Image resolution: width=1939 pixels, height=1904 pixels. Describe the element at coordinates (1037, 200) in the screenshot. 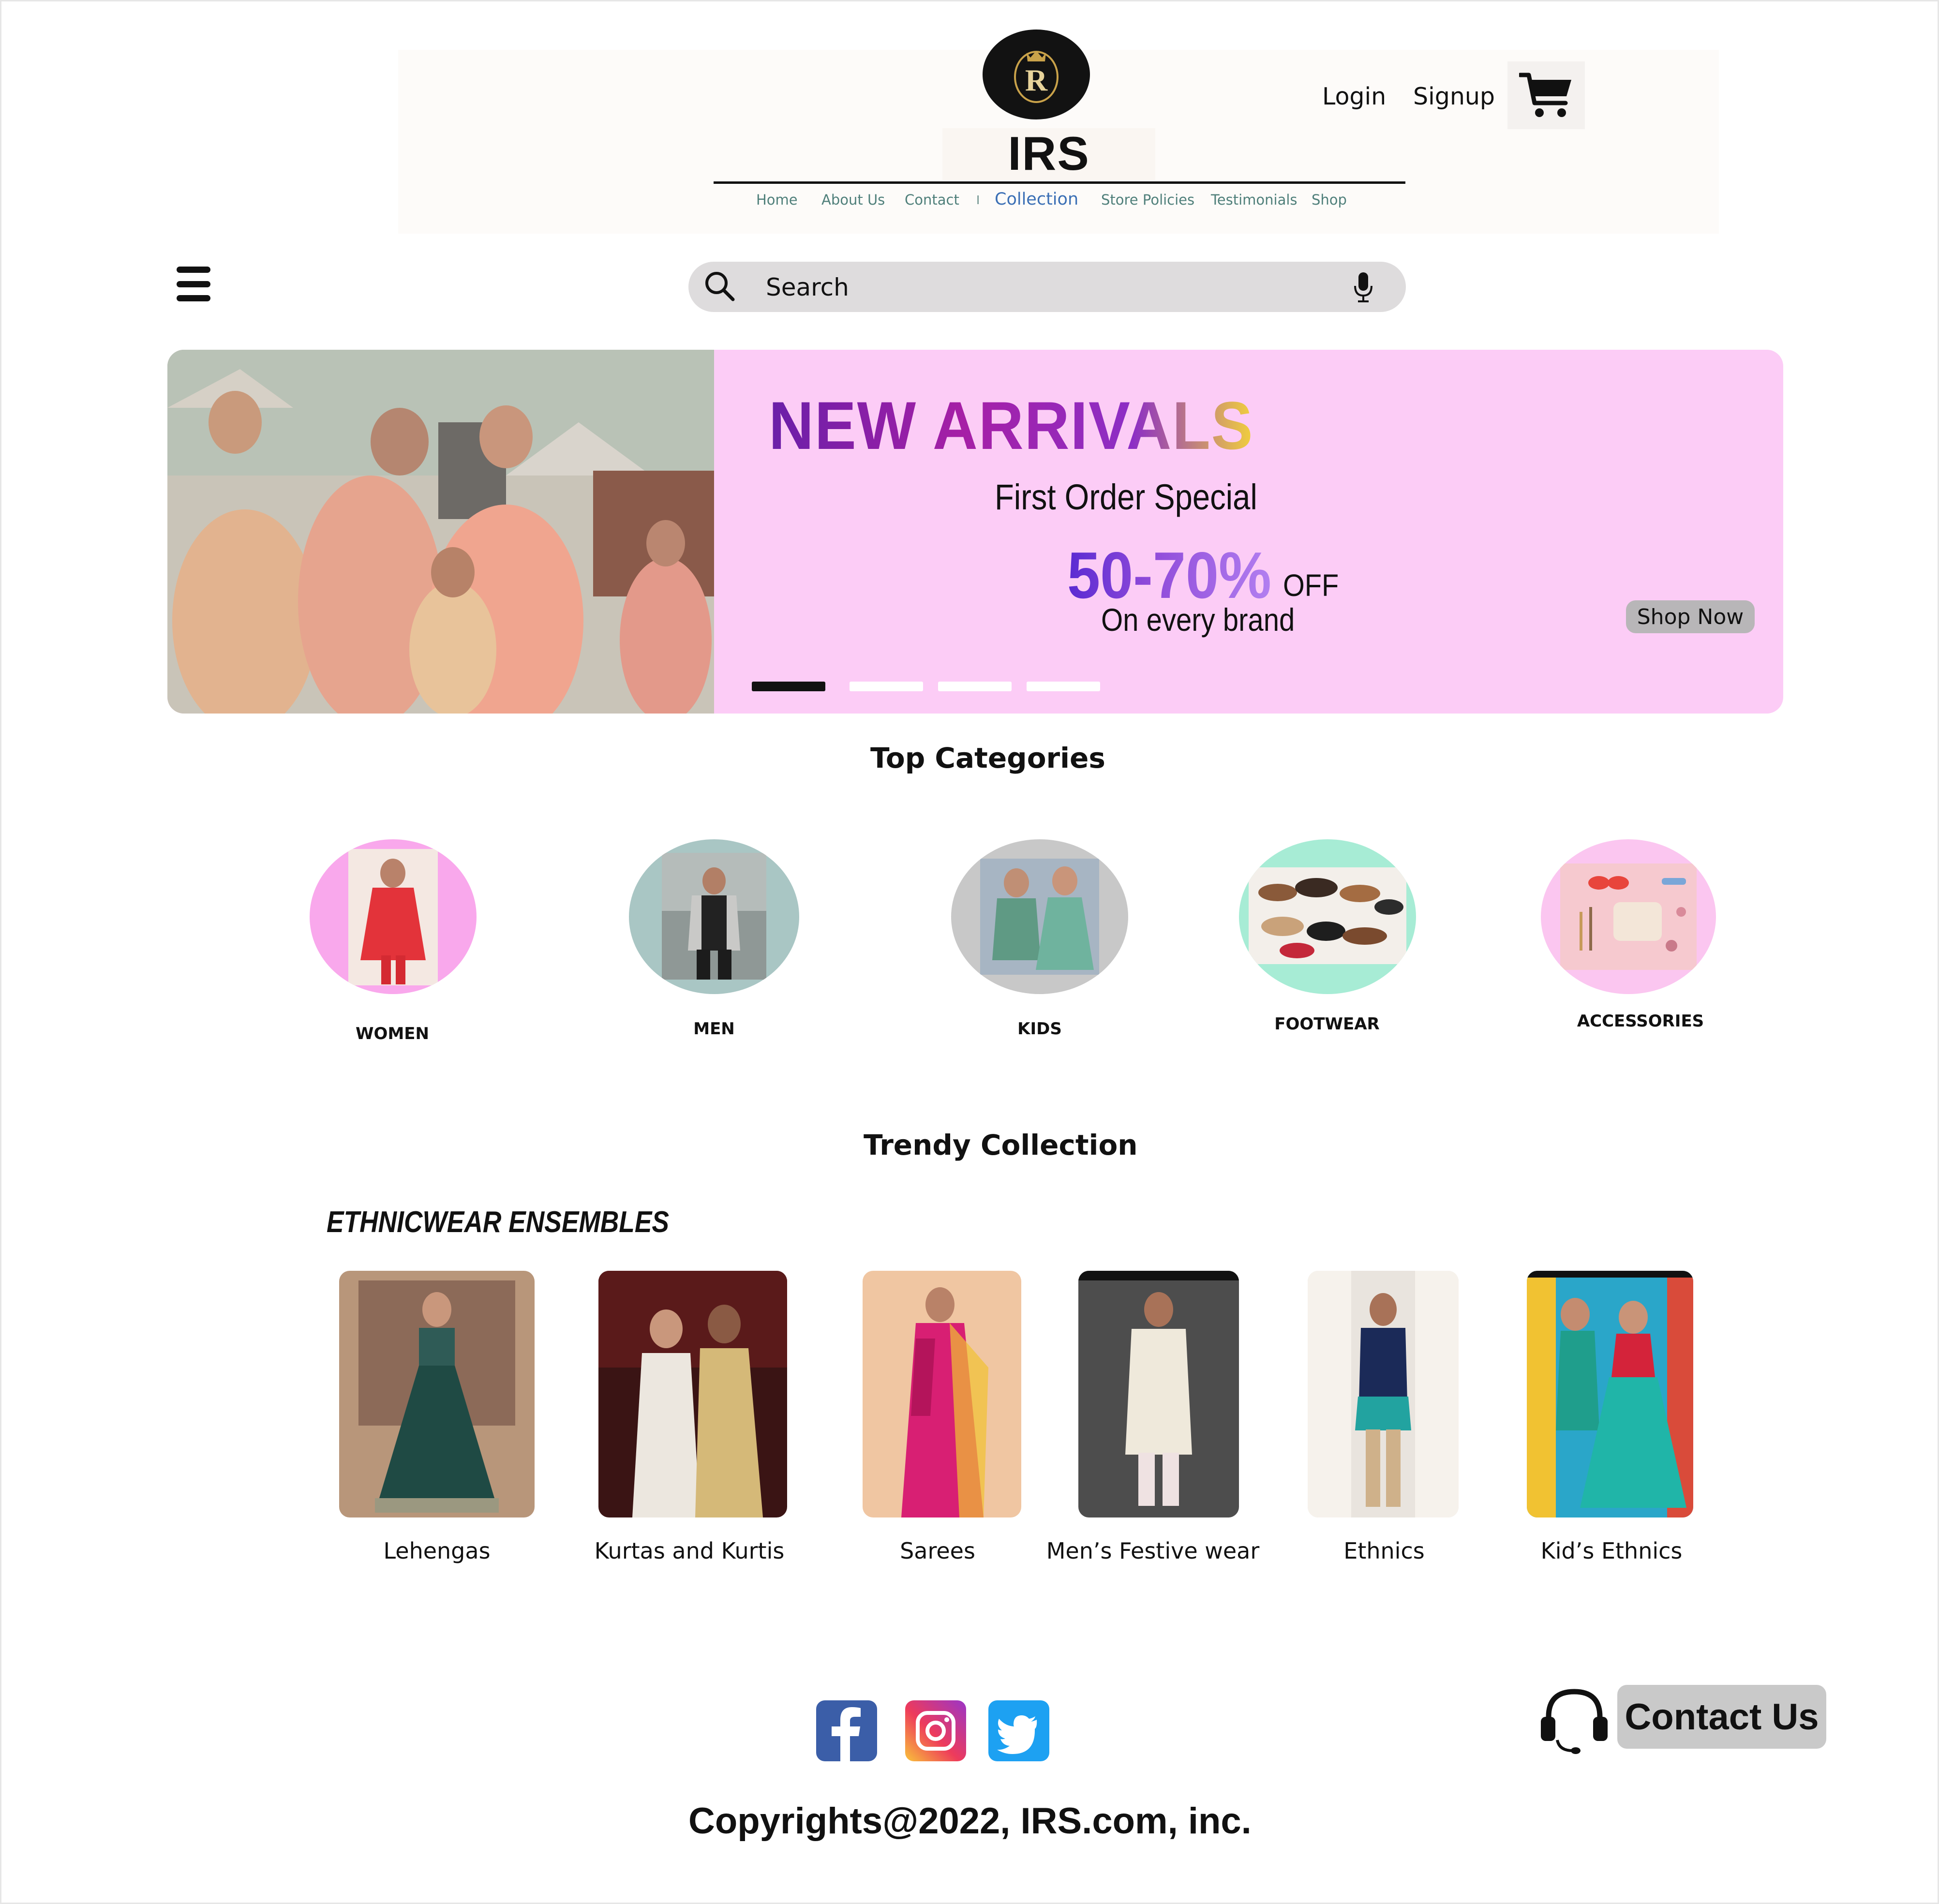

I see `nav-collection: Collection` at that location.